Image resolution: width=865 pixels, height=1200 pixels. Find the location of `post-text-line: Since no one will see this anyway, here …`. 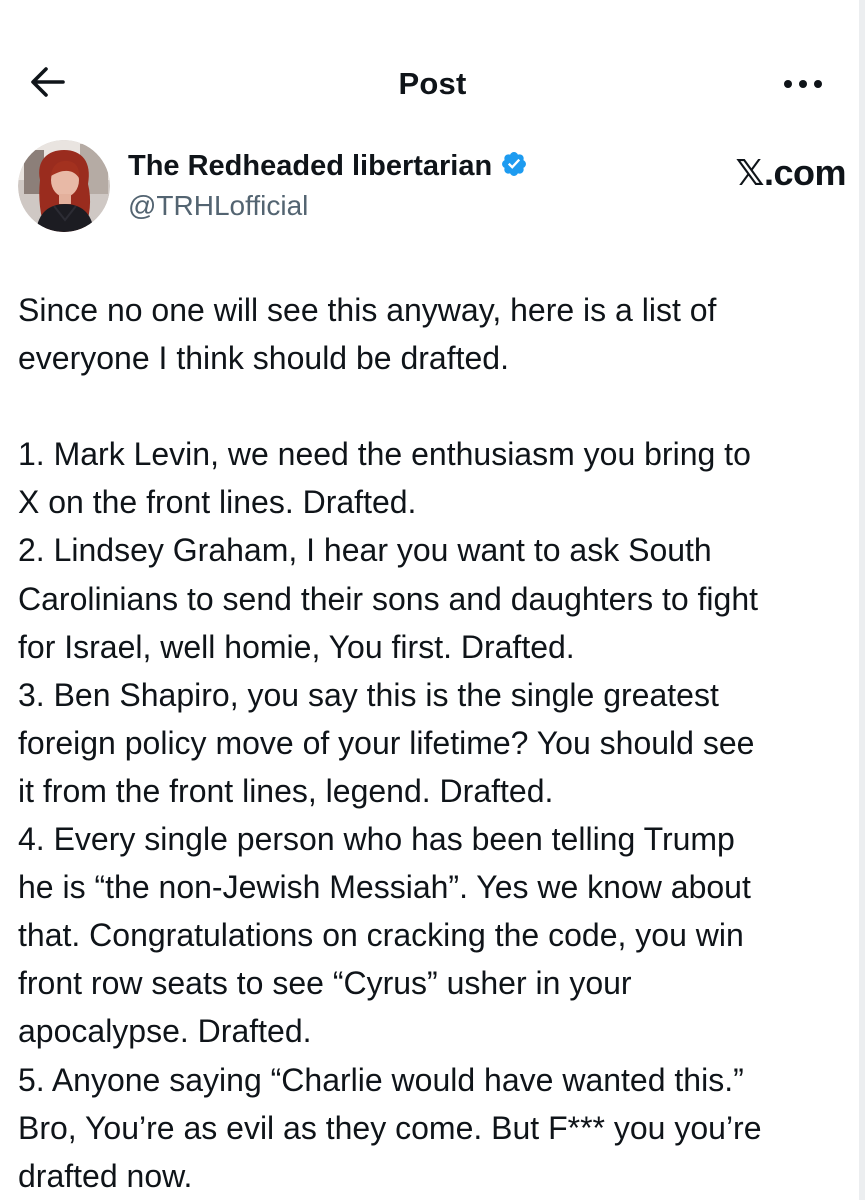

post-text-line: Since no one will see this anyway, here … is located at coordinates (367, 310).